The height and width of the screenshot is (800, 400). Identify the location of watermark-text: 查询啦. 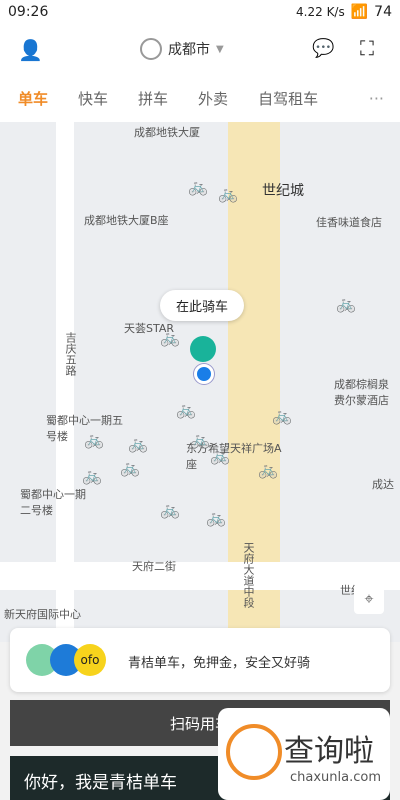
(329, 751).